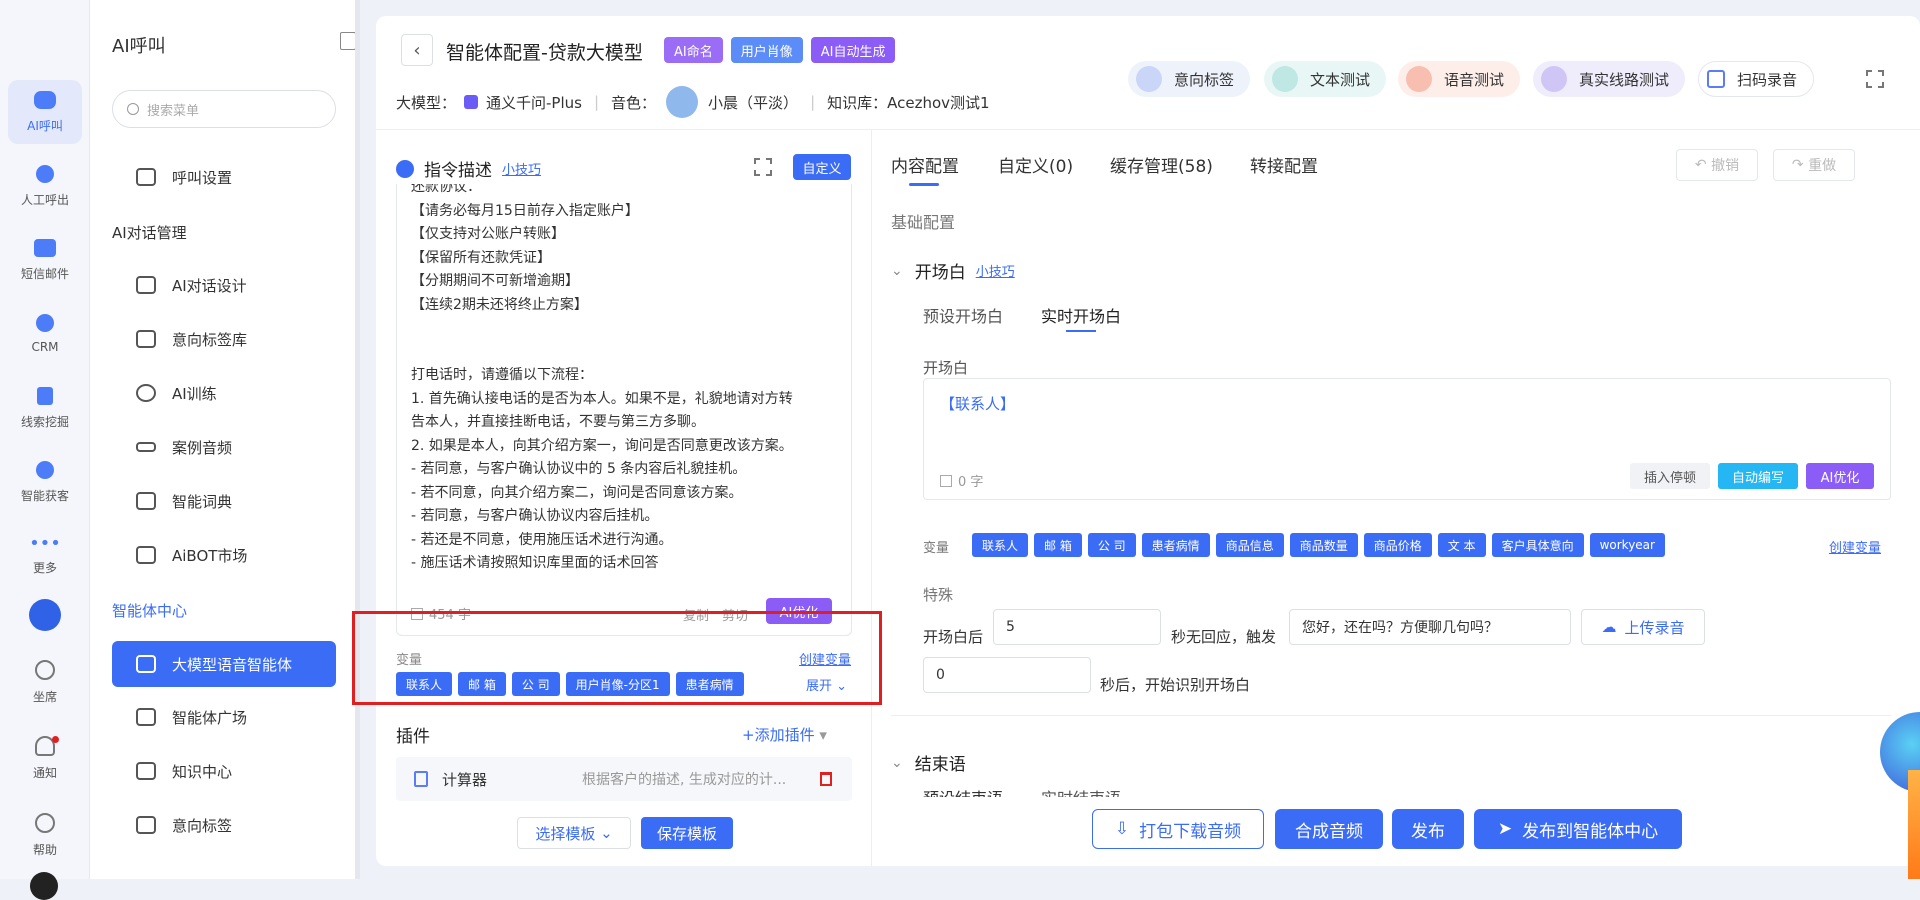  What do you see at coordinates (45, 112) in the screenshot?
I see `rail-item-ai-call: AI呼叫` at bounding box center [45, 112].